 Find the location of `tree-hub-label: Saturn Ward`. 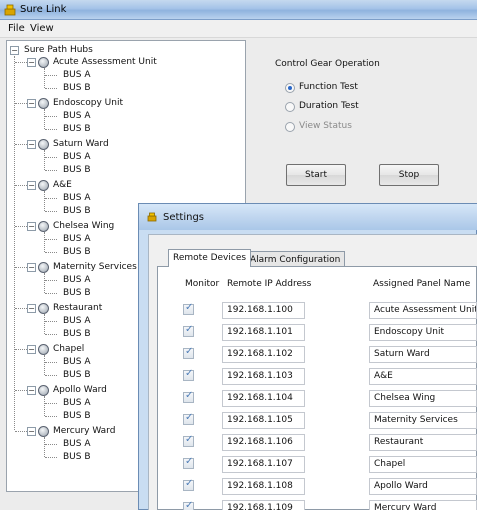

tree-hub-label: Saturn Ward is located at coordinates (81, 144).